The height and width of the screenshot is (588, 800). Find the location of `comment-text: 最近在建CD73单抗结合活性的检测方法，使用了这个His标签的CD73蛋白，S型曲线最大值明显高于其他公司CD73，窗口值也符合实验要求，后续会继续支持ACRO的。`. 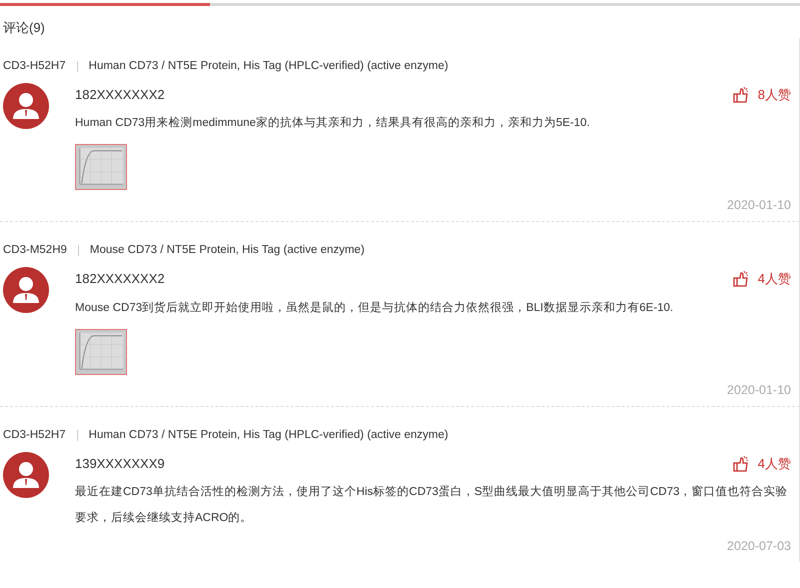

comment-text: 最近在建CD73单抗结合活性的检测方法，使用了这个His标签的CD73蛋白，S型曲线最大值明显高于其他公司CD73，窗口值也符合实验要求，后续会继续支持ACRO的。 is located at coordinates (431, 505).